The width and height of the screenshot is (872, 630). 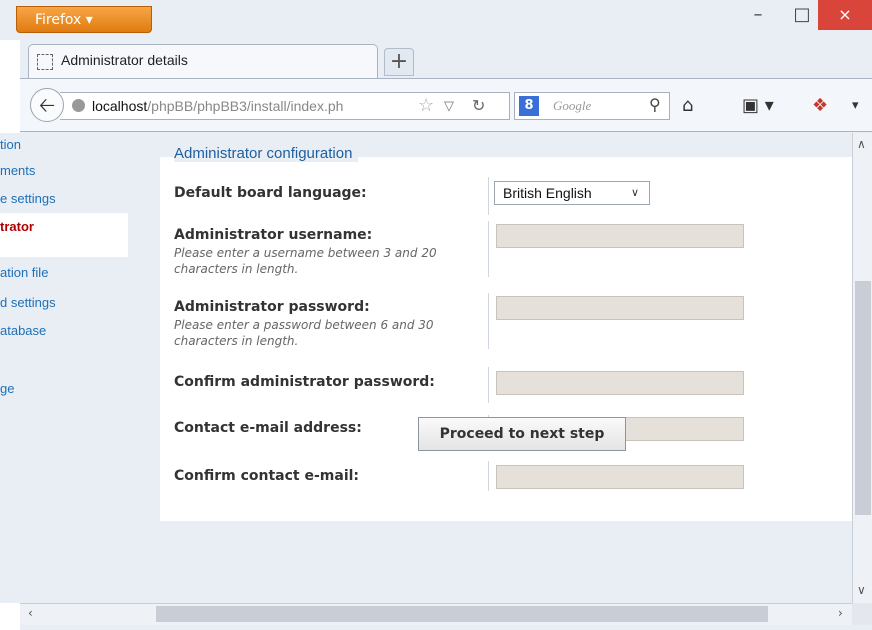 What do you see at coordinates (687, 105) in the screenshot?
I see `home-icon: ⌂` at bounding box center [687, 105].